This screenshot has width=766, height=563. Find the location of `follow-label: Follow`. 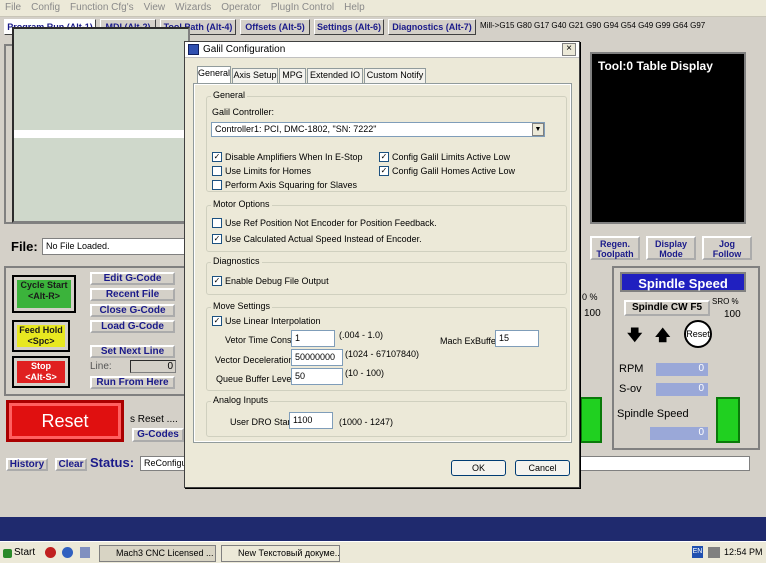

follow-label: Follow is located at coordinates (727, 254).